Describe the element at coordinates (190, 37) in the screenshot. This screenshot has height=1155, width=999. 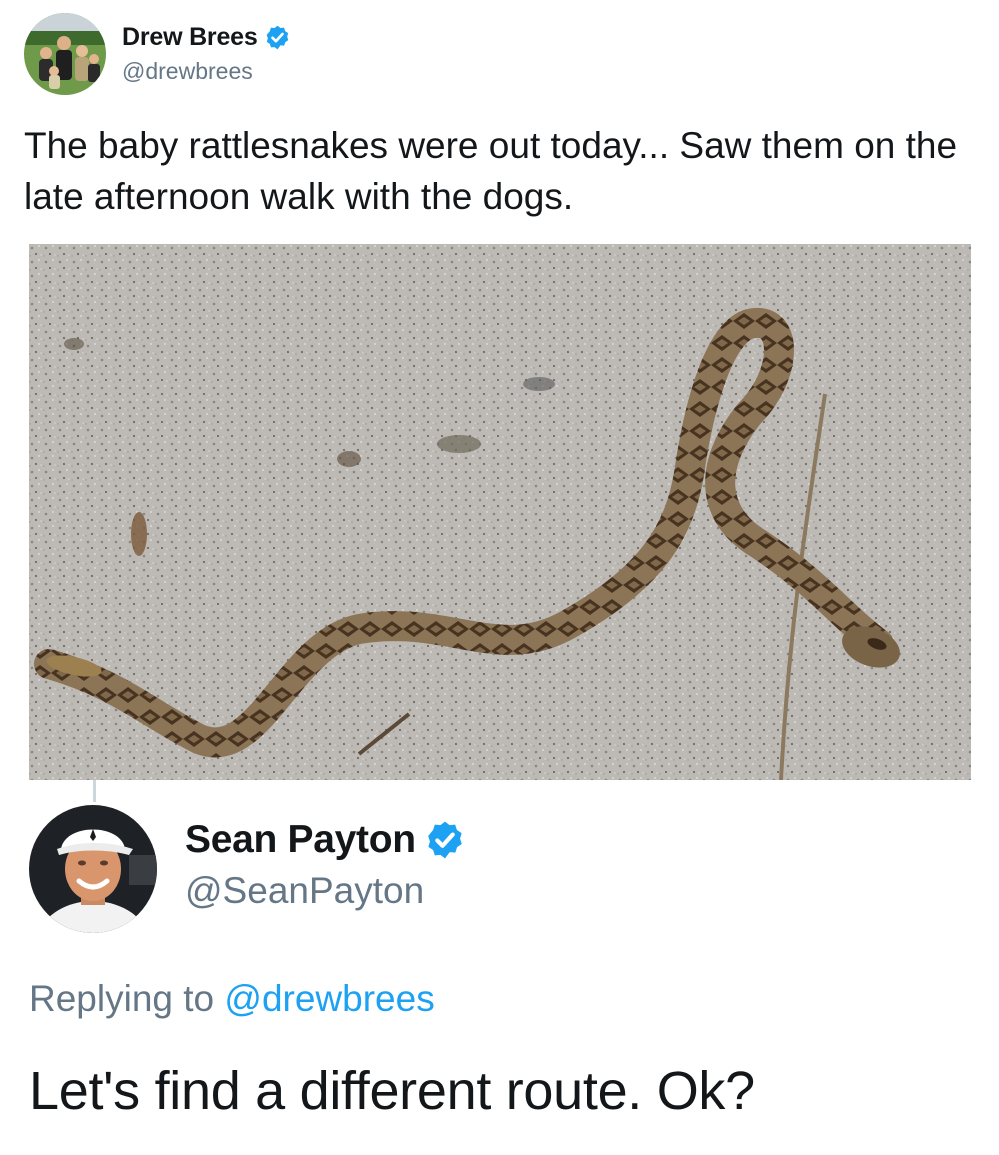
I see `author-name: Drew Brees` at that location.